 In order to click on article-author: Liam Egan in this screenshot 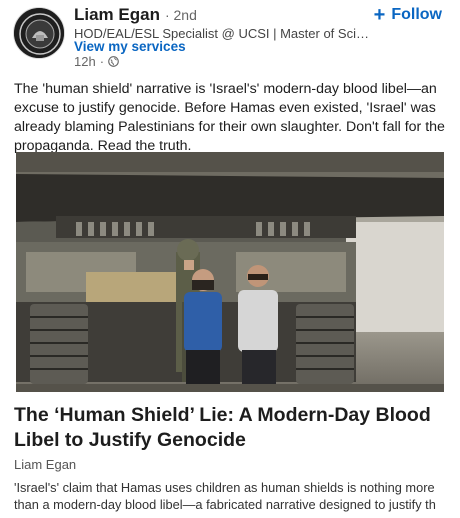, I will do `click(45, 464)`.